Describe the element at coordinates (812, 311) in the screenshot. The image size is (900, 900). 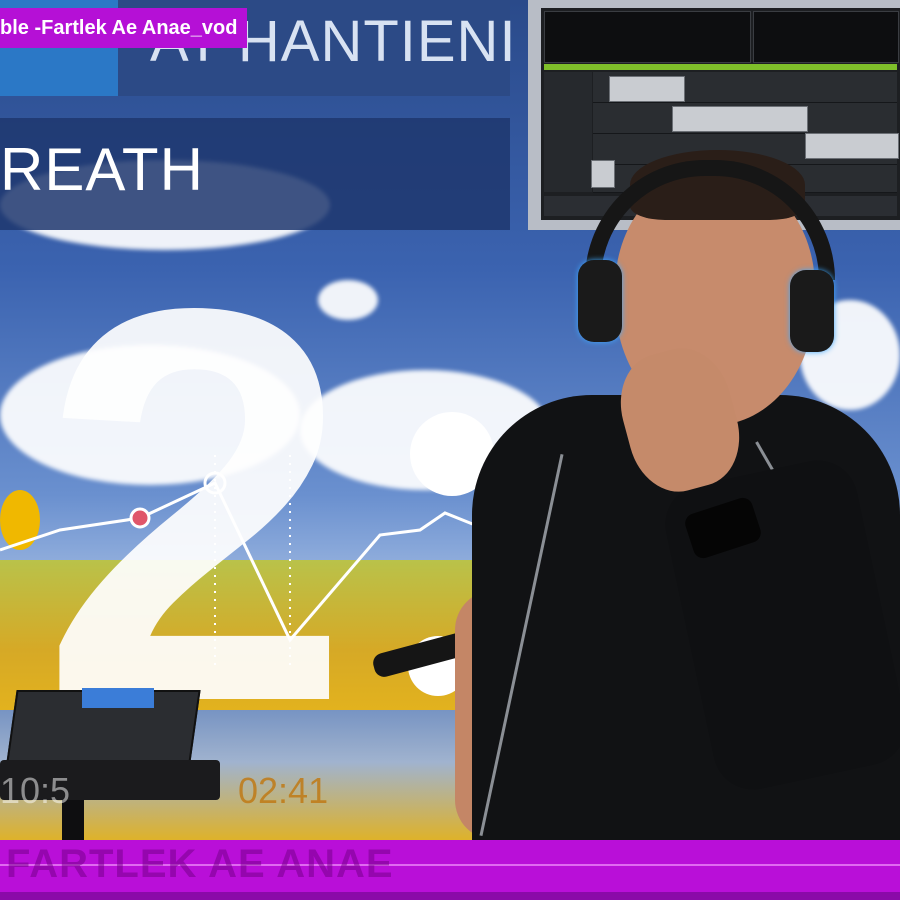
I see `headphone-right-cup` at that location.